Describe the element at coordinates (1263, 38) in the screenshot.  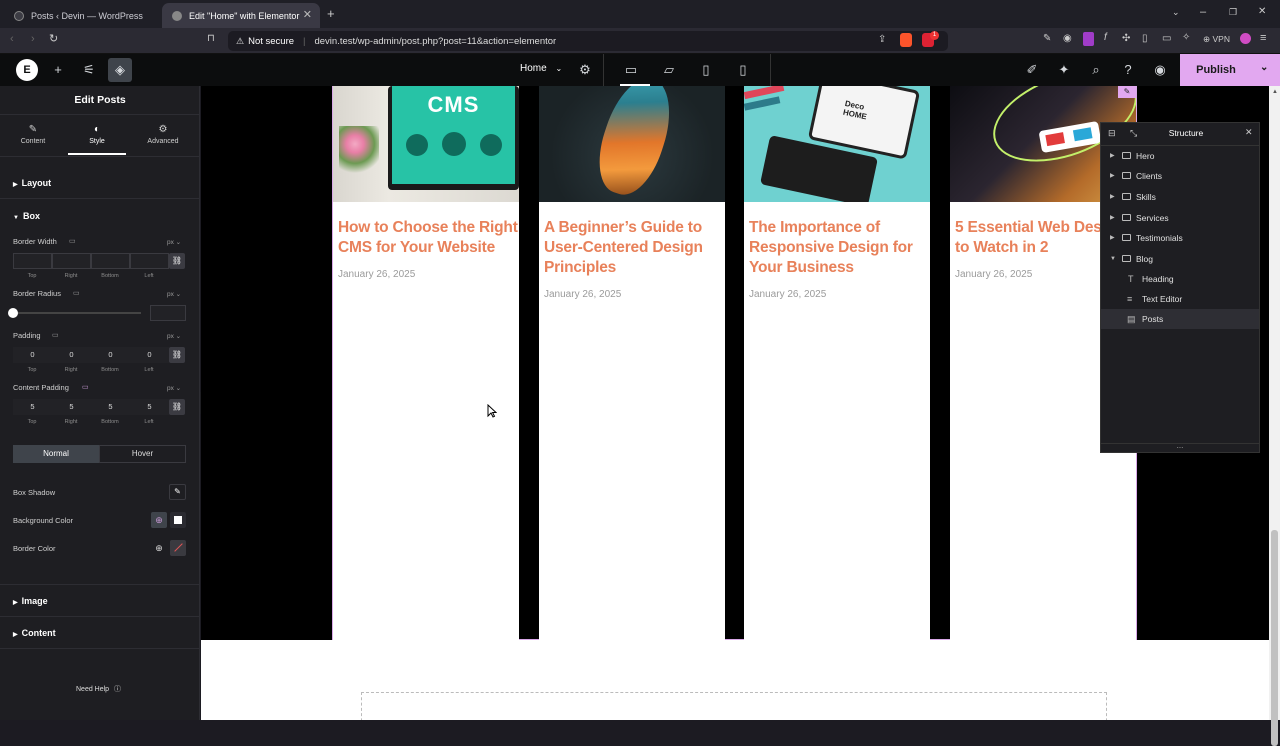
I see `menu-icon: ≡` at that location.